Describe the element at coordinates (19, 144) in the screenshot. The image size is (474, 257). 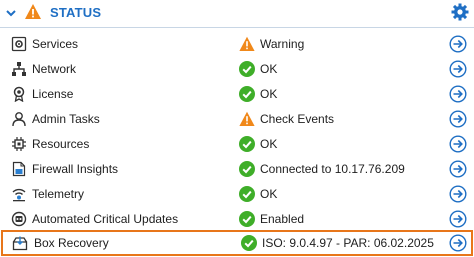
I see `resources-icon` at that location.